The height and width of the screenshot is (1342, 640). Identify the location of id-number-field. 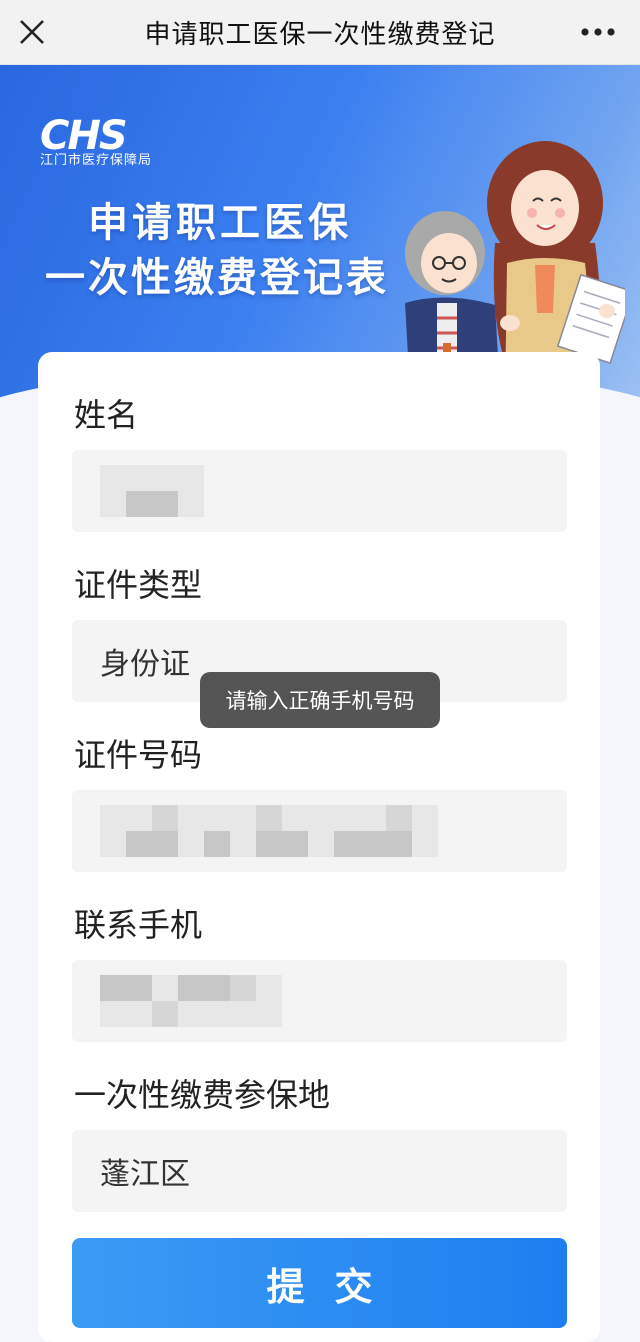
(319, 831).